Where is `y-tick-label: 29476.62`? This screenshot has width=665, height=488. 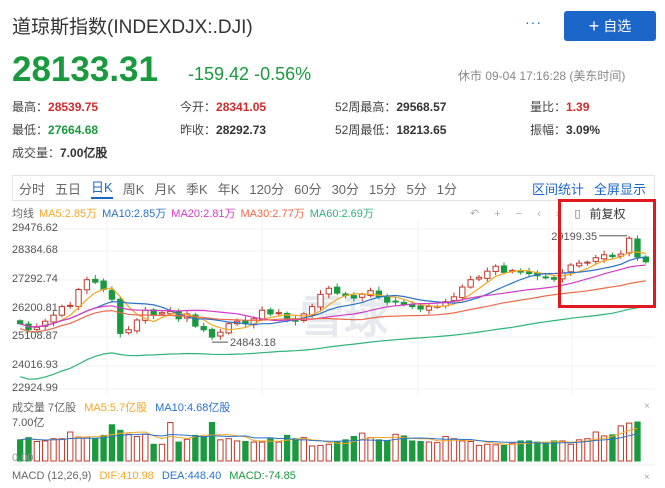
y-tick-label: 29476.62 is located at coordinates (35, 228).